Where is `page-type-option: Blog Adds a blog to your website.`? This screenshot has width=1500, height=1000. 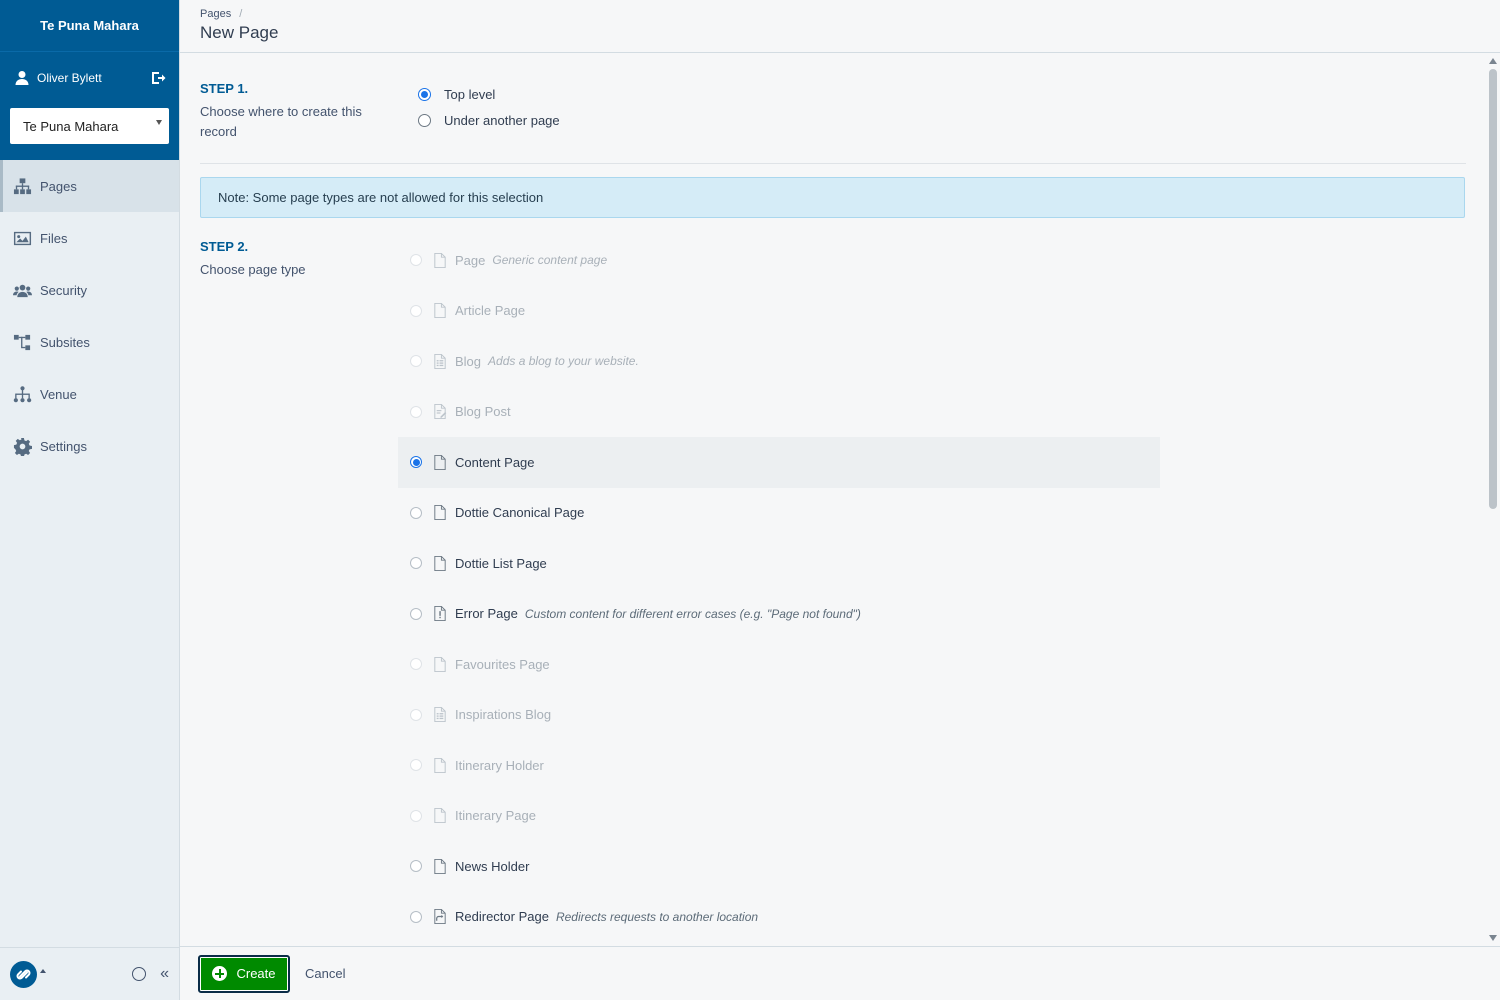
page-type-option: Blog Adds a blog to your website. is located at coordinates (779, 361).